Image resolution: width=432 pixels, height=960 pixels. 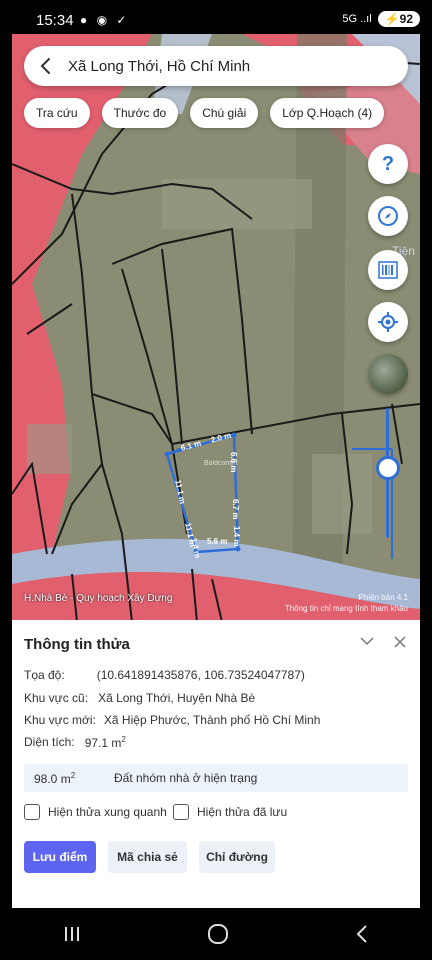 I want to click on share-code-button: Mã chia sẻ, so click(x=147, y=857).